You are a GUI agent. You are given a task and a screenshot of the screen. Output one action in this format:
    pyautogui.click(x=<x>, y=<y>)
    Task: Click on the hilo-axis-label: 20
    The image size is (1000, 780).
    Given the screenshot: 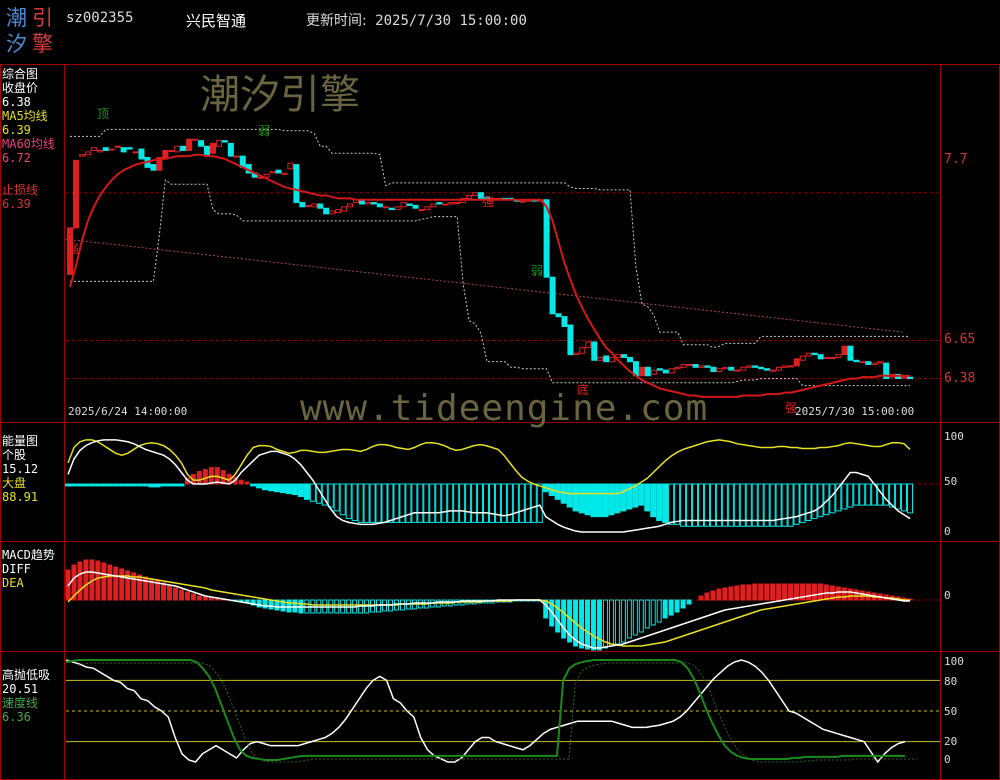 What is the action you would take?
    pyautogui.click(x=951, y=741)
    